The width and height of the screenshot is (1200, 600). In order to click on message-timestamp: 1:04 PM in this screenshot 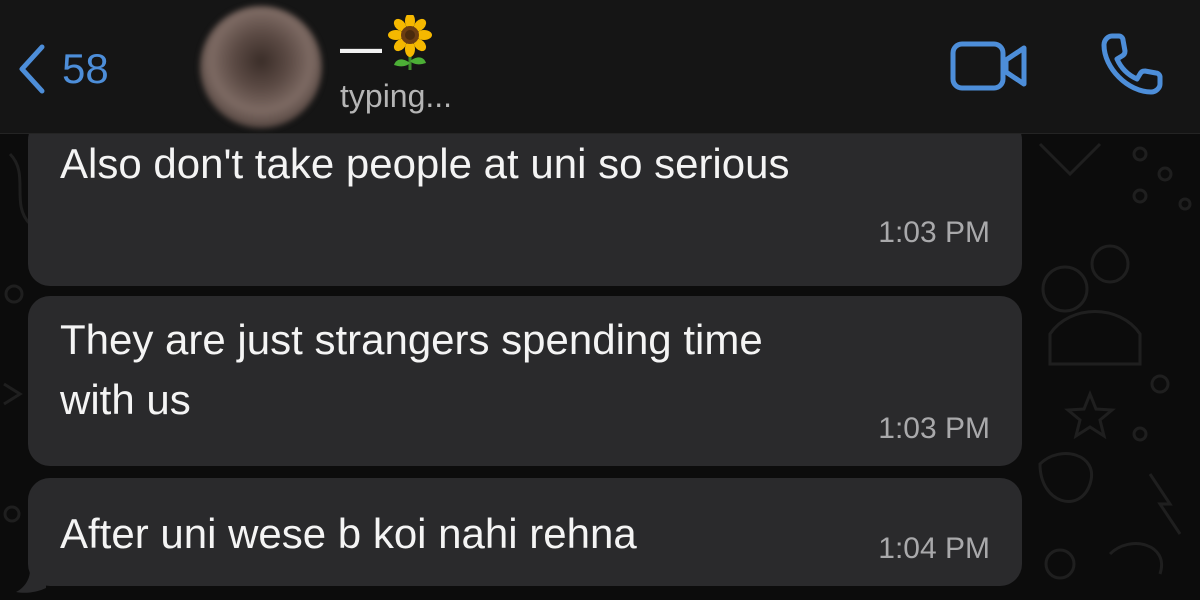, I will do `click(934, 548)`.